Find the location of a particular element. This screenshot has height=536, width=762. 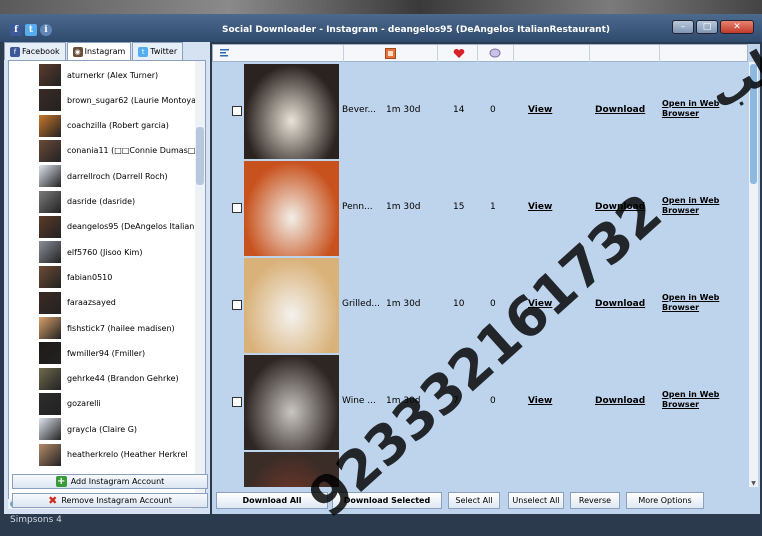

scroll-down-arrow-icon: ▼ is located at coordinates (753, 483).